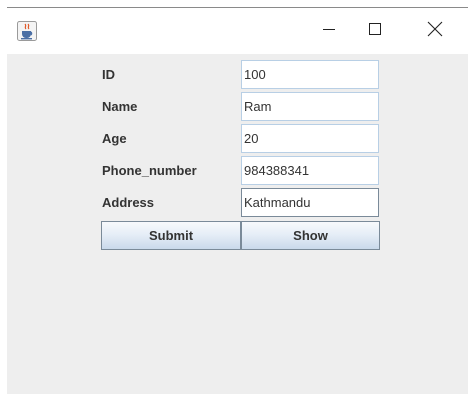 The height and width of the screenshot is (394, 468). What do you see at coordinates (171, 235) in the screenshot?
I see `submit-button: Submit` at bounding box center [171, 235].